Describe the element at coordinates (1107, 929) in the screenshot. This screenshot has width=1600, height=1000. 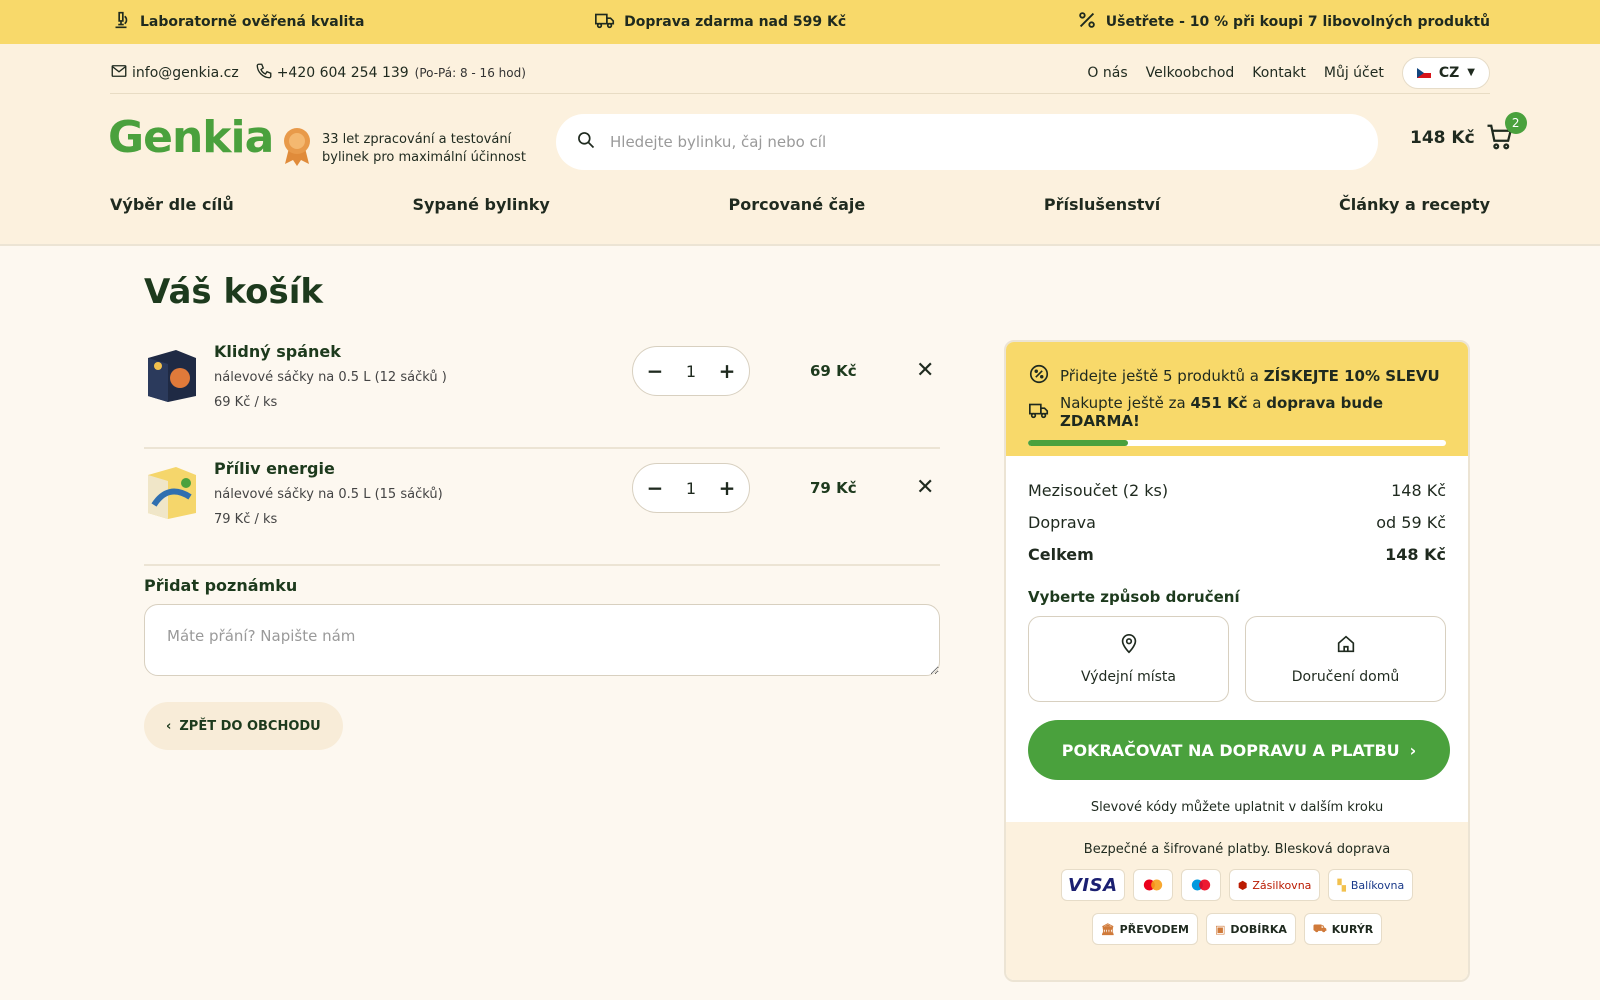
I see `bank-icon: 🏛` at that location.